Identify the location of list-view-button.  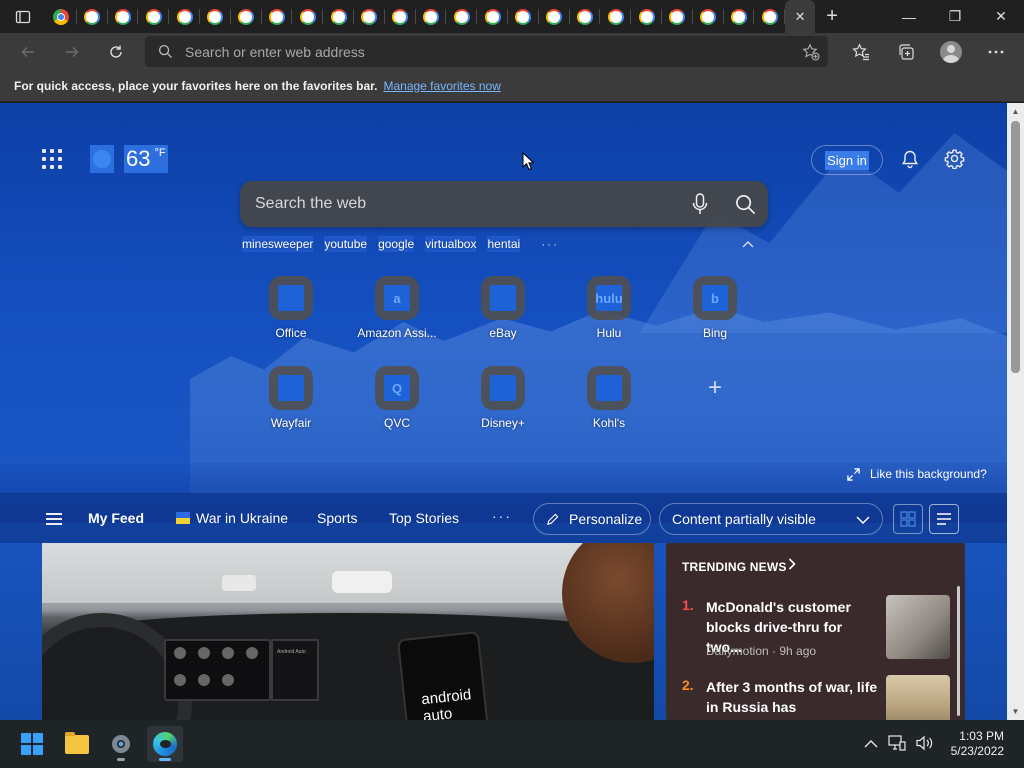
(944, 519).